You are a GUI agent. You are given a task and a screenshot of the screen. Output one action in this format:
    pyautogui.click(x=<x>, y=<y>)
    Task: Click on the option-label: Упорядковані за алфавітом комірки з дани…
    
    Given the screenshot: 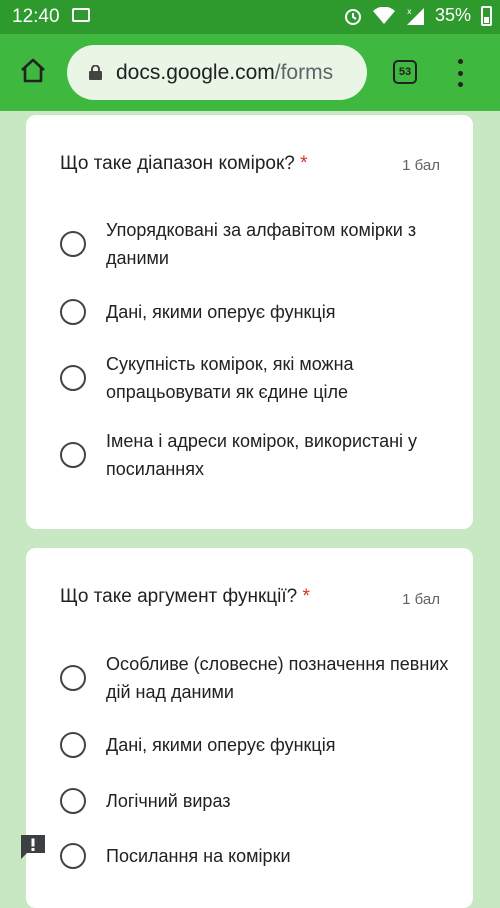 What is the action you would take?
    pyautogui.click(x=261, y=244)
    